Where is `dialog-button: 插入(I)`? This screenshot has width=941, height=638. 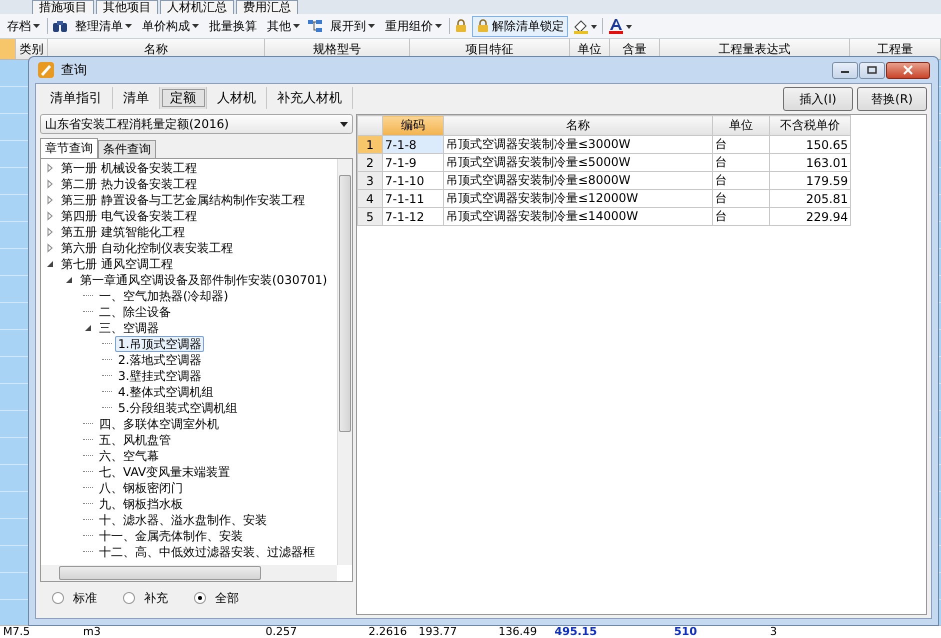
dialog-button: 插入(I) is located at coordinates (818, 99).